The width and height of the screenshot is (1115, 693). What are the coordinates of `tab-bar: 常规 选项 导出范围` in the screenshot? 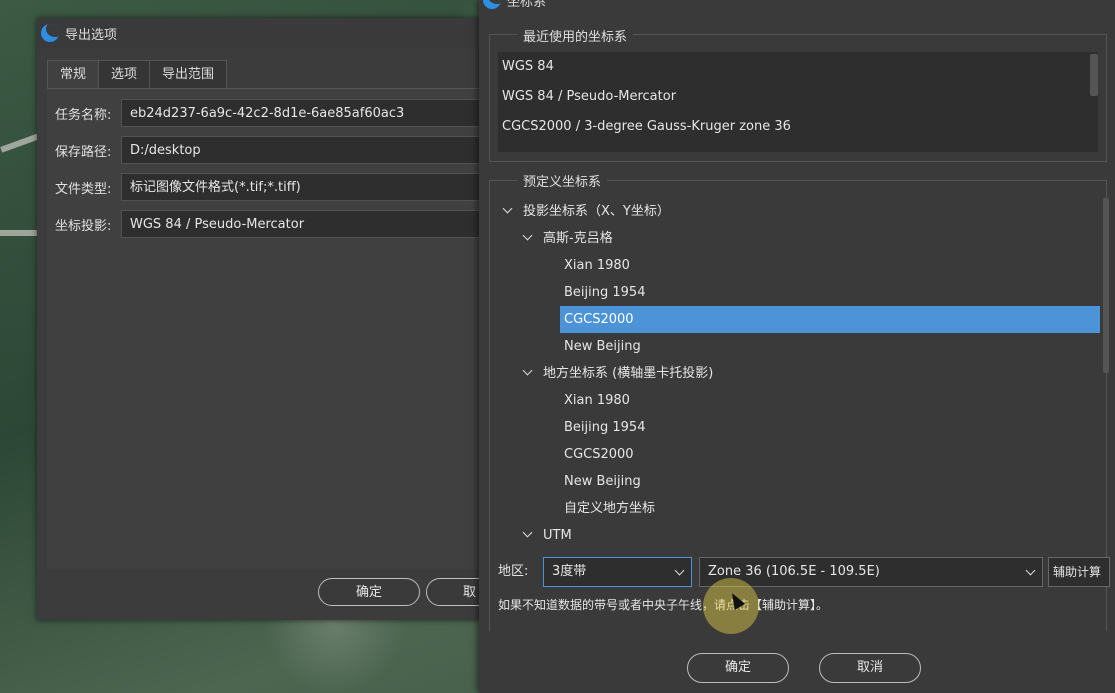 It's located at (137, 74).